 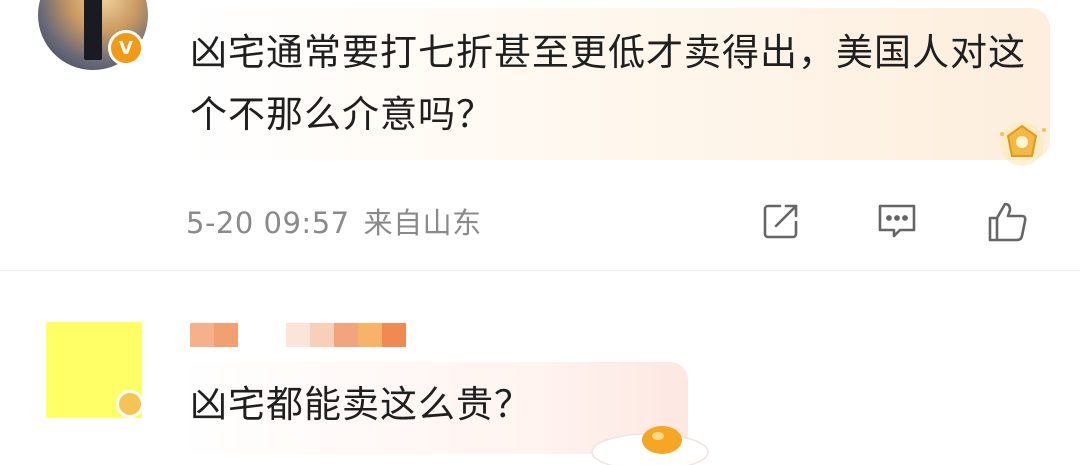 I want to click on crown-badge-icon, so click(x=1023, y=144).